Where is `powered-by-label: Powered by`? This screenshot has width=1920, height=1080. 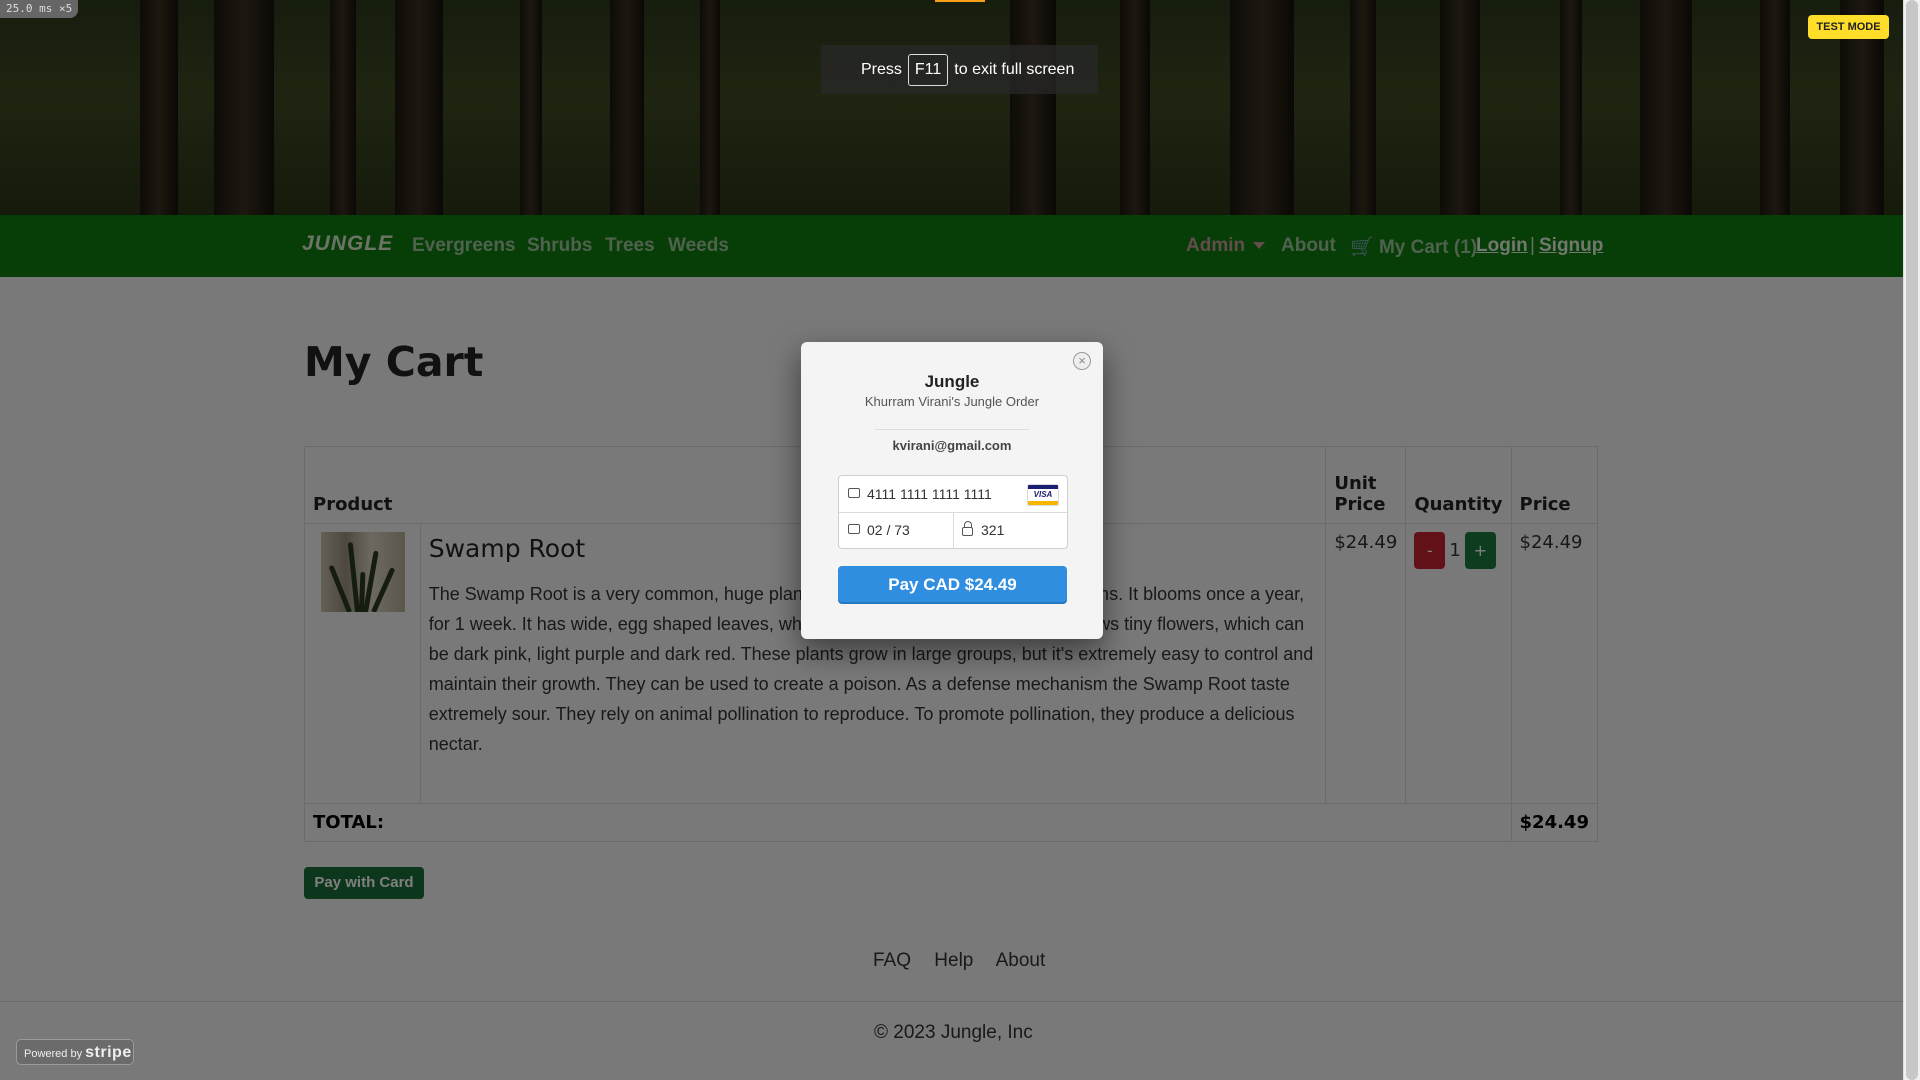
powered-by-label: Powered by is located at coordinates (53, 1054).